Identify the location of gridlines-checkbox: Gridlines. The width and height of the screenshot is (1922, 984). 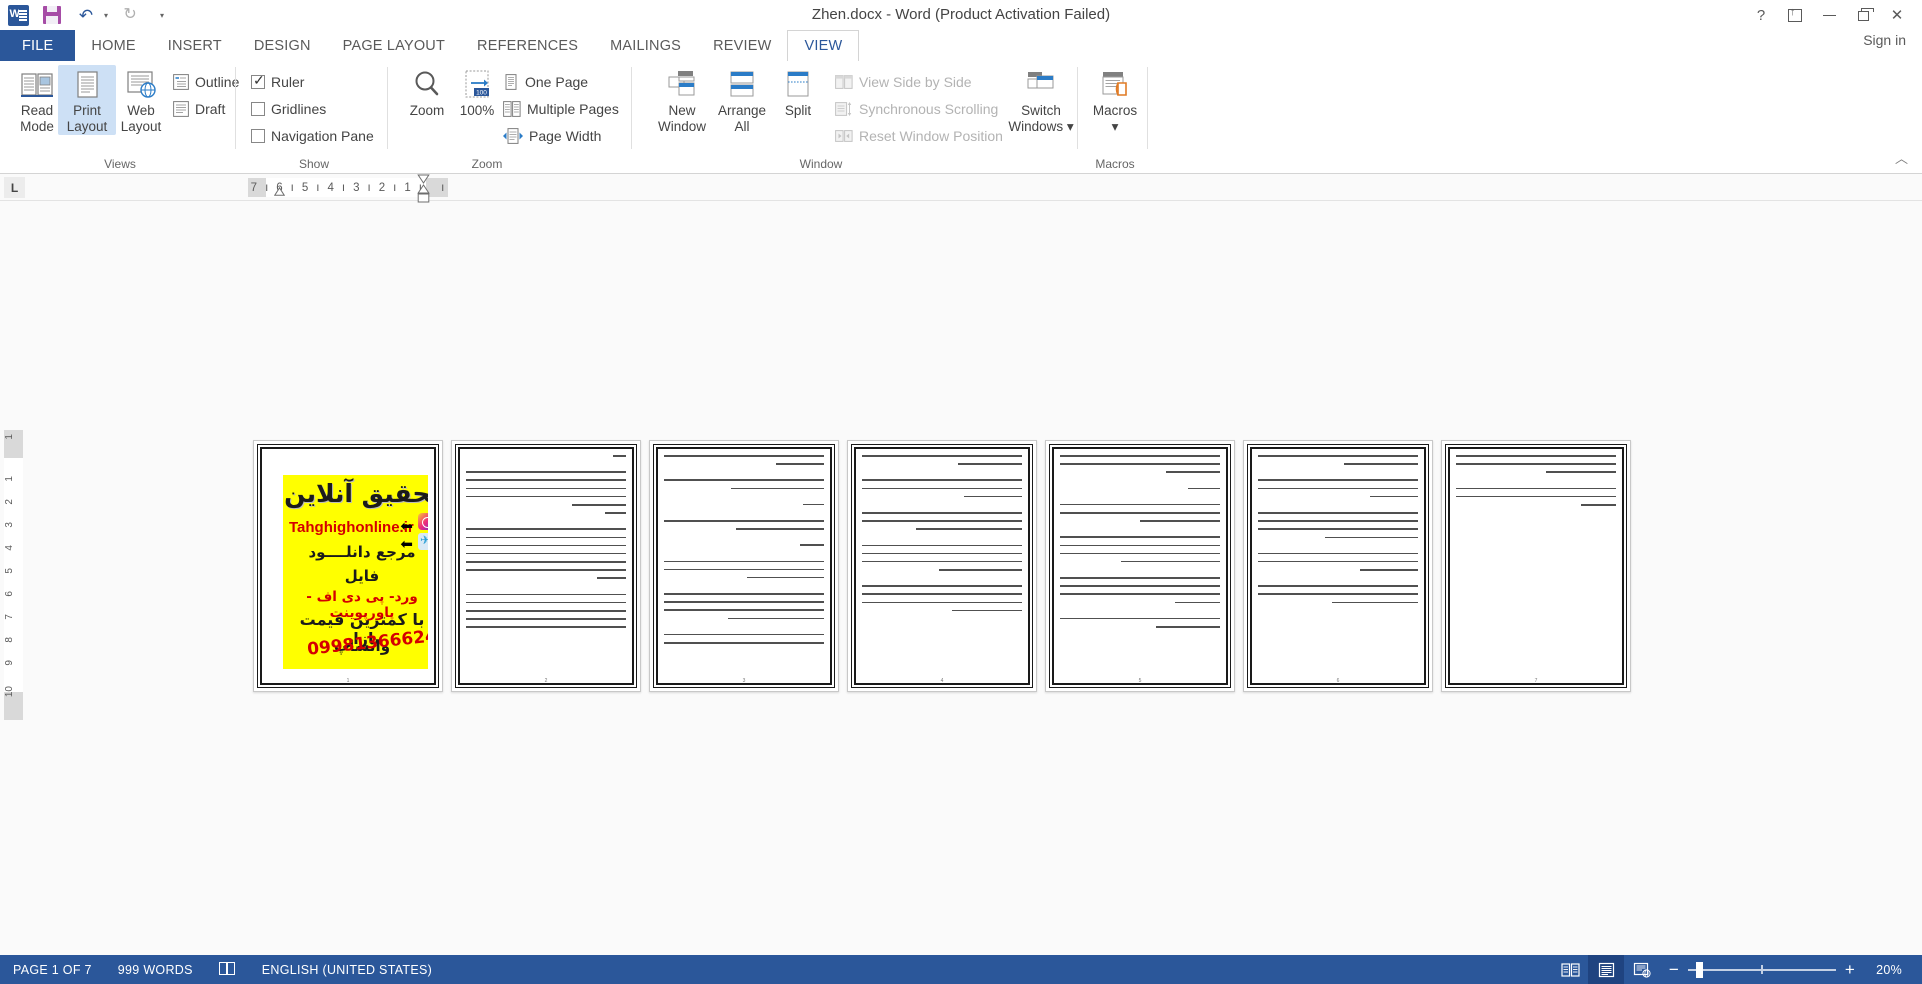
(288, 109).